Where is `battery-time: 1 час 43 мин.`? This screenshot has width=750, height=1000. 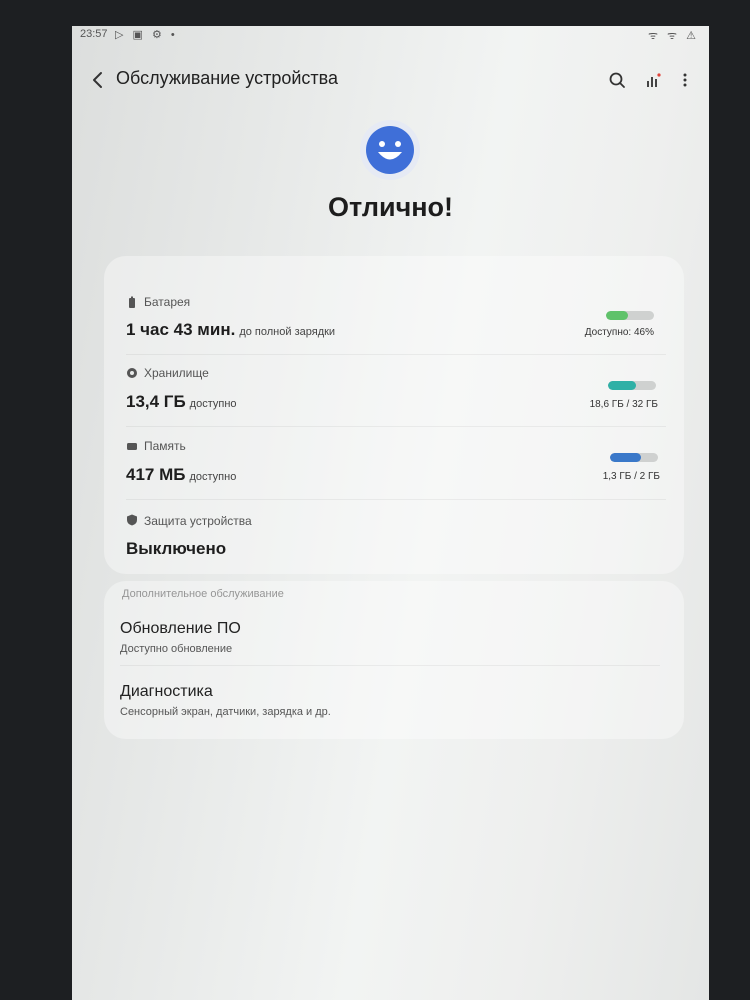
battery-time: 1 час 43 мин. is located at coordinates (181, 329).